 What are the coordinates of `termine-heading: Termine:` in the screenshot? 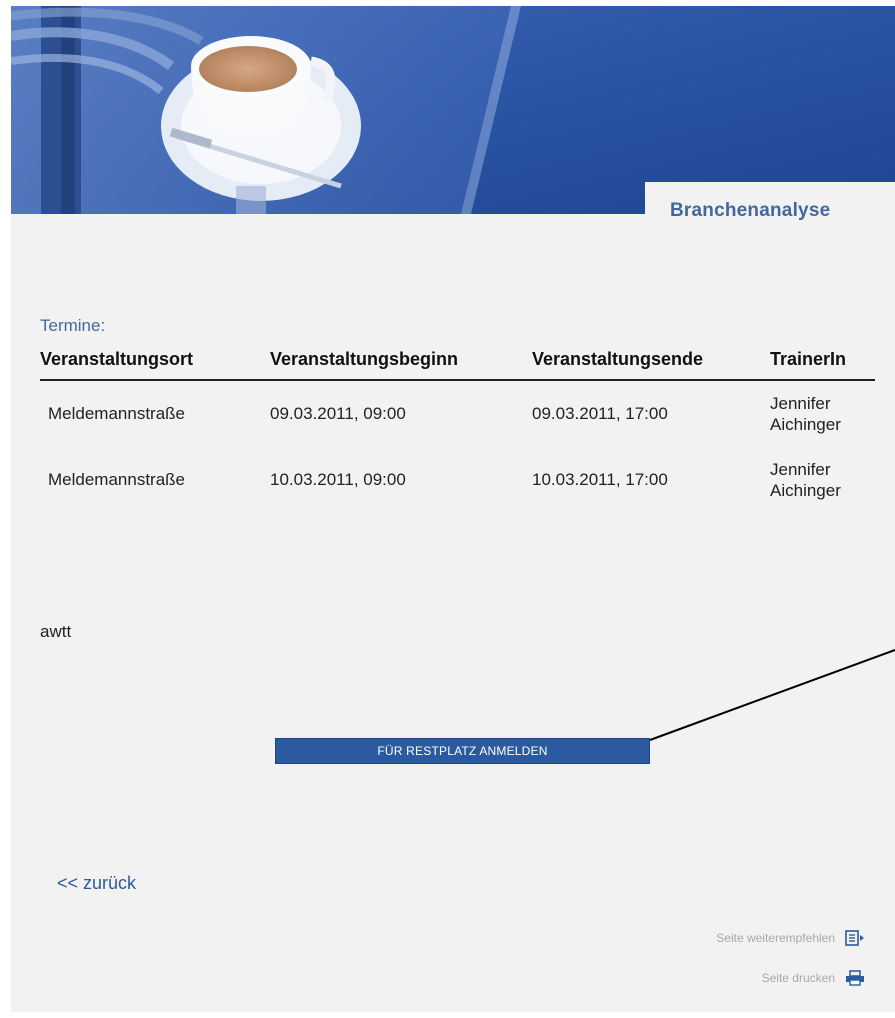 It's located at (73, 325).